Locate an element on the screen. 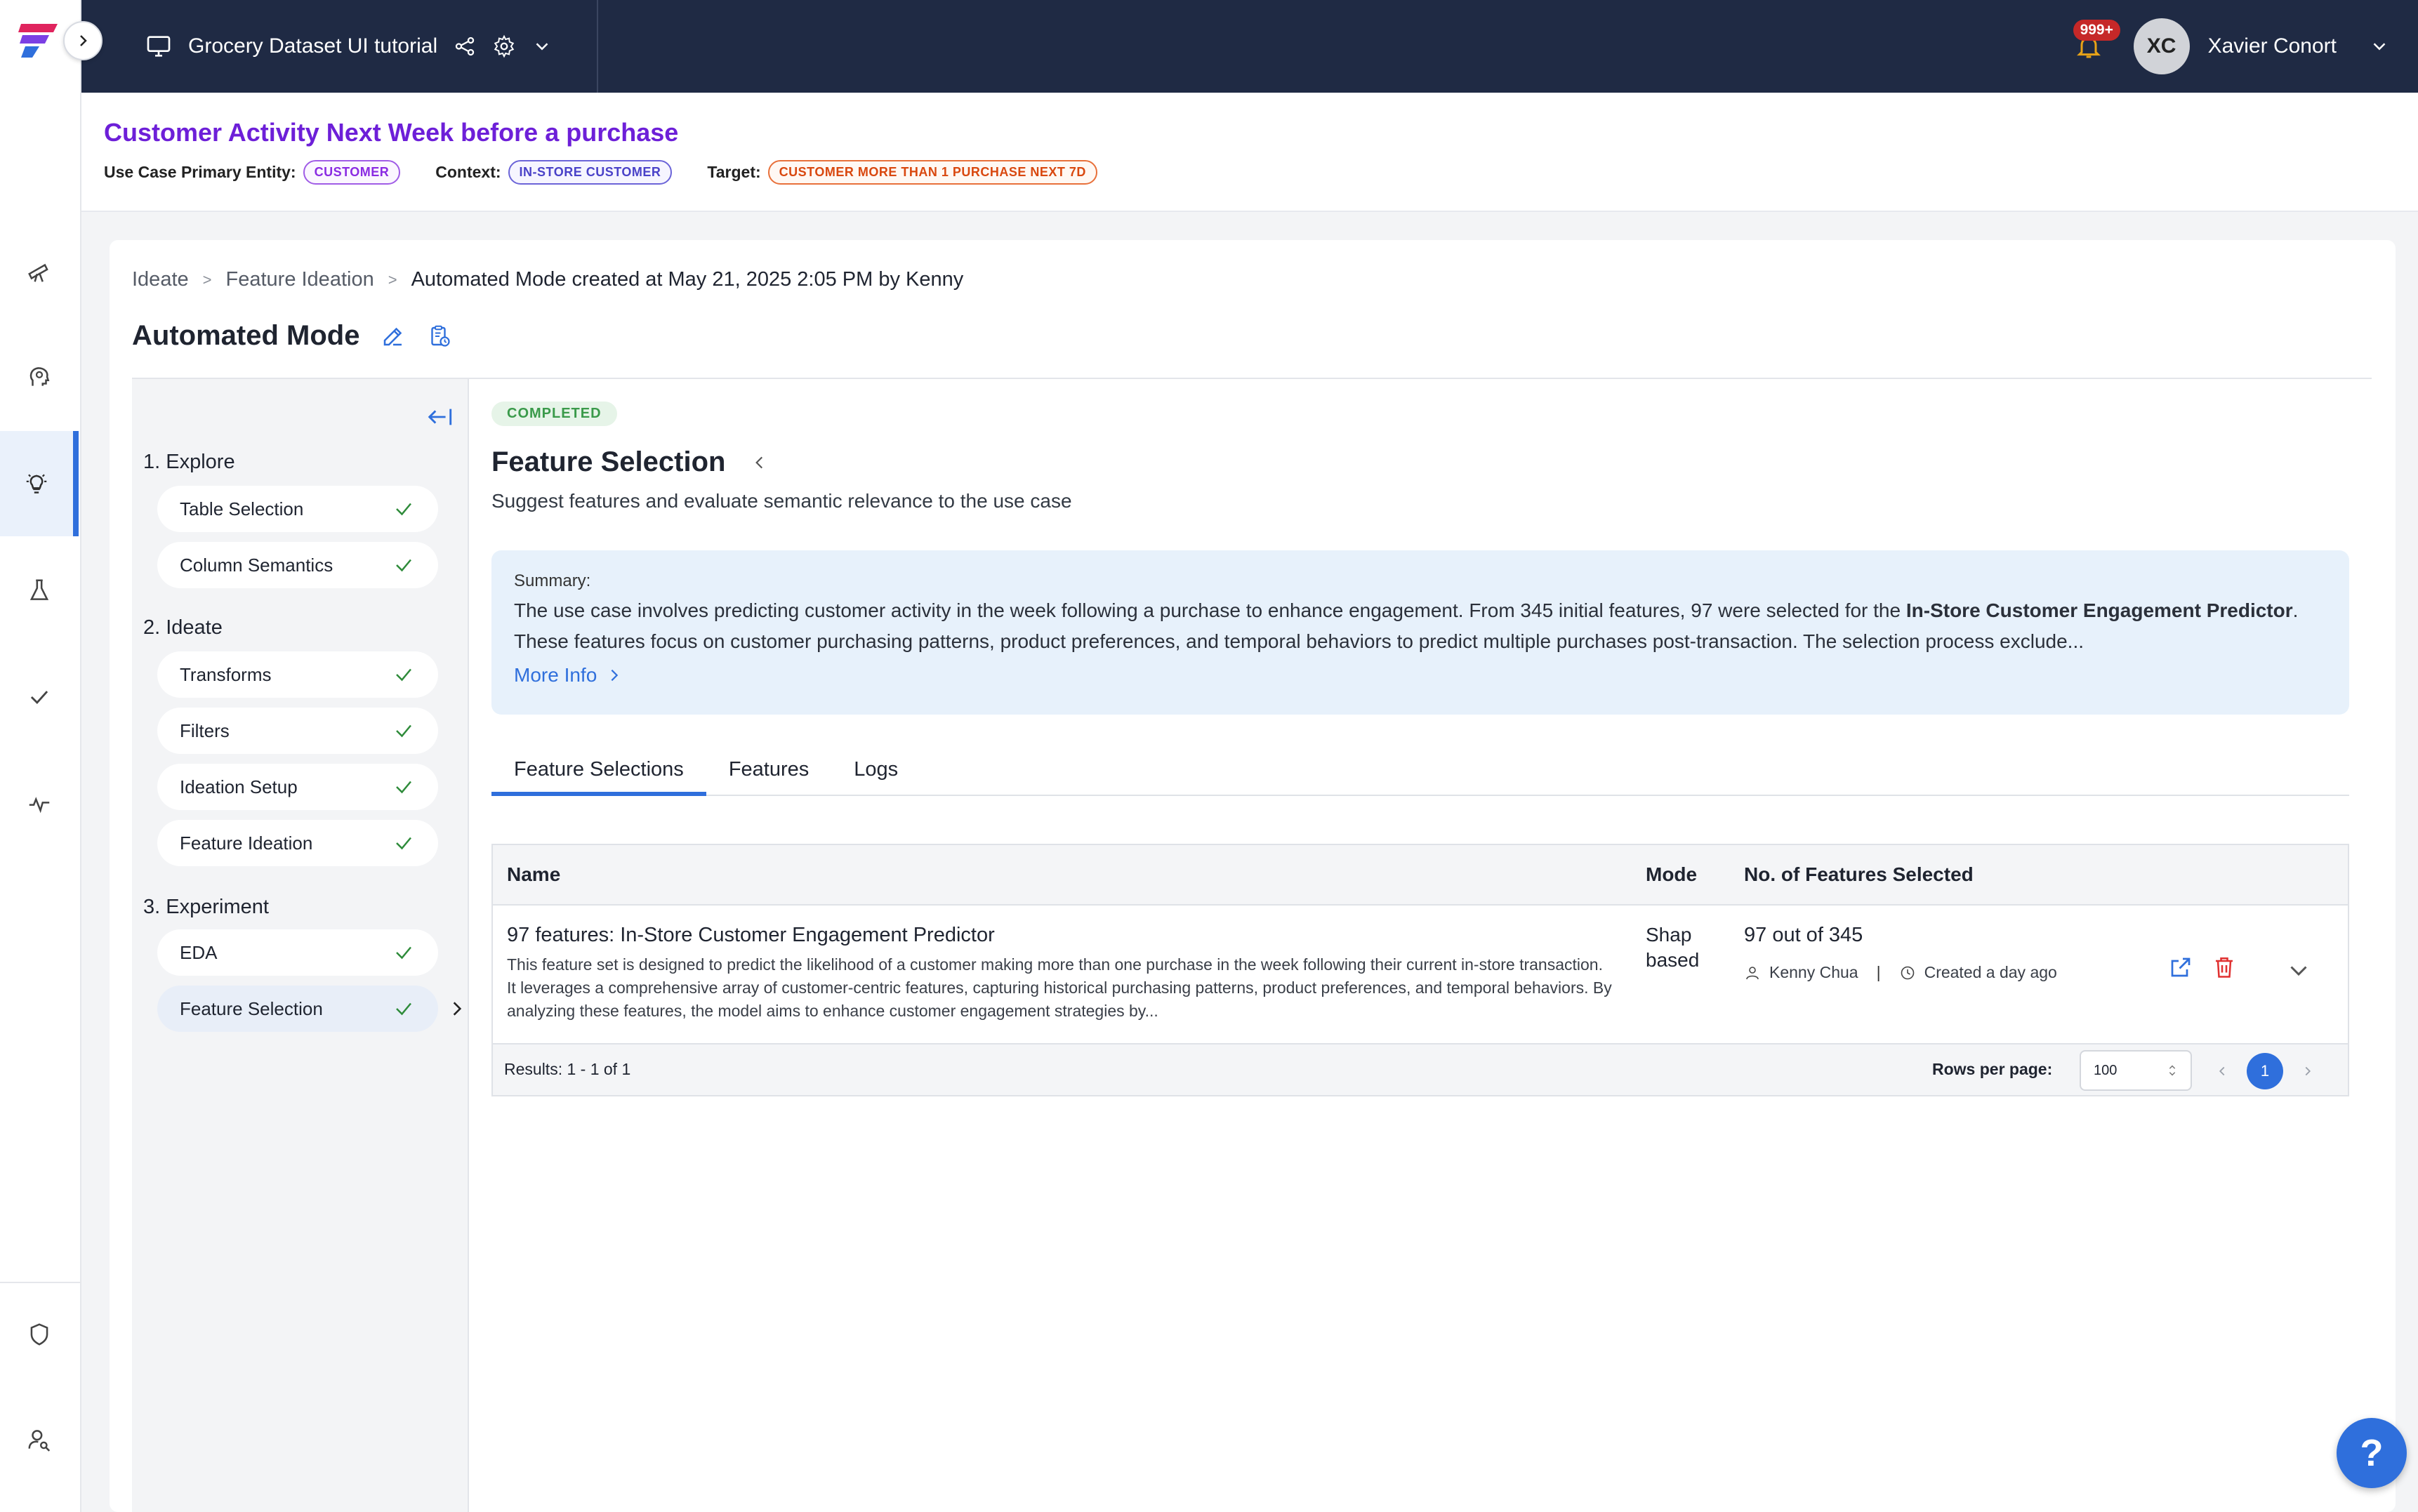 Image resolution: width=2418 pixels, height=1512 pixels. step-ideation-setup: Ideation Setup is located at coordinates (297, 787).